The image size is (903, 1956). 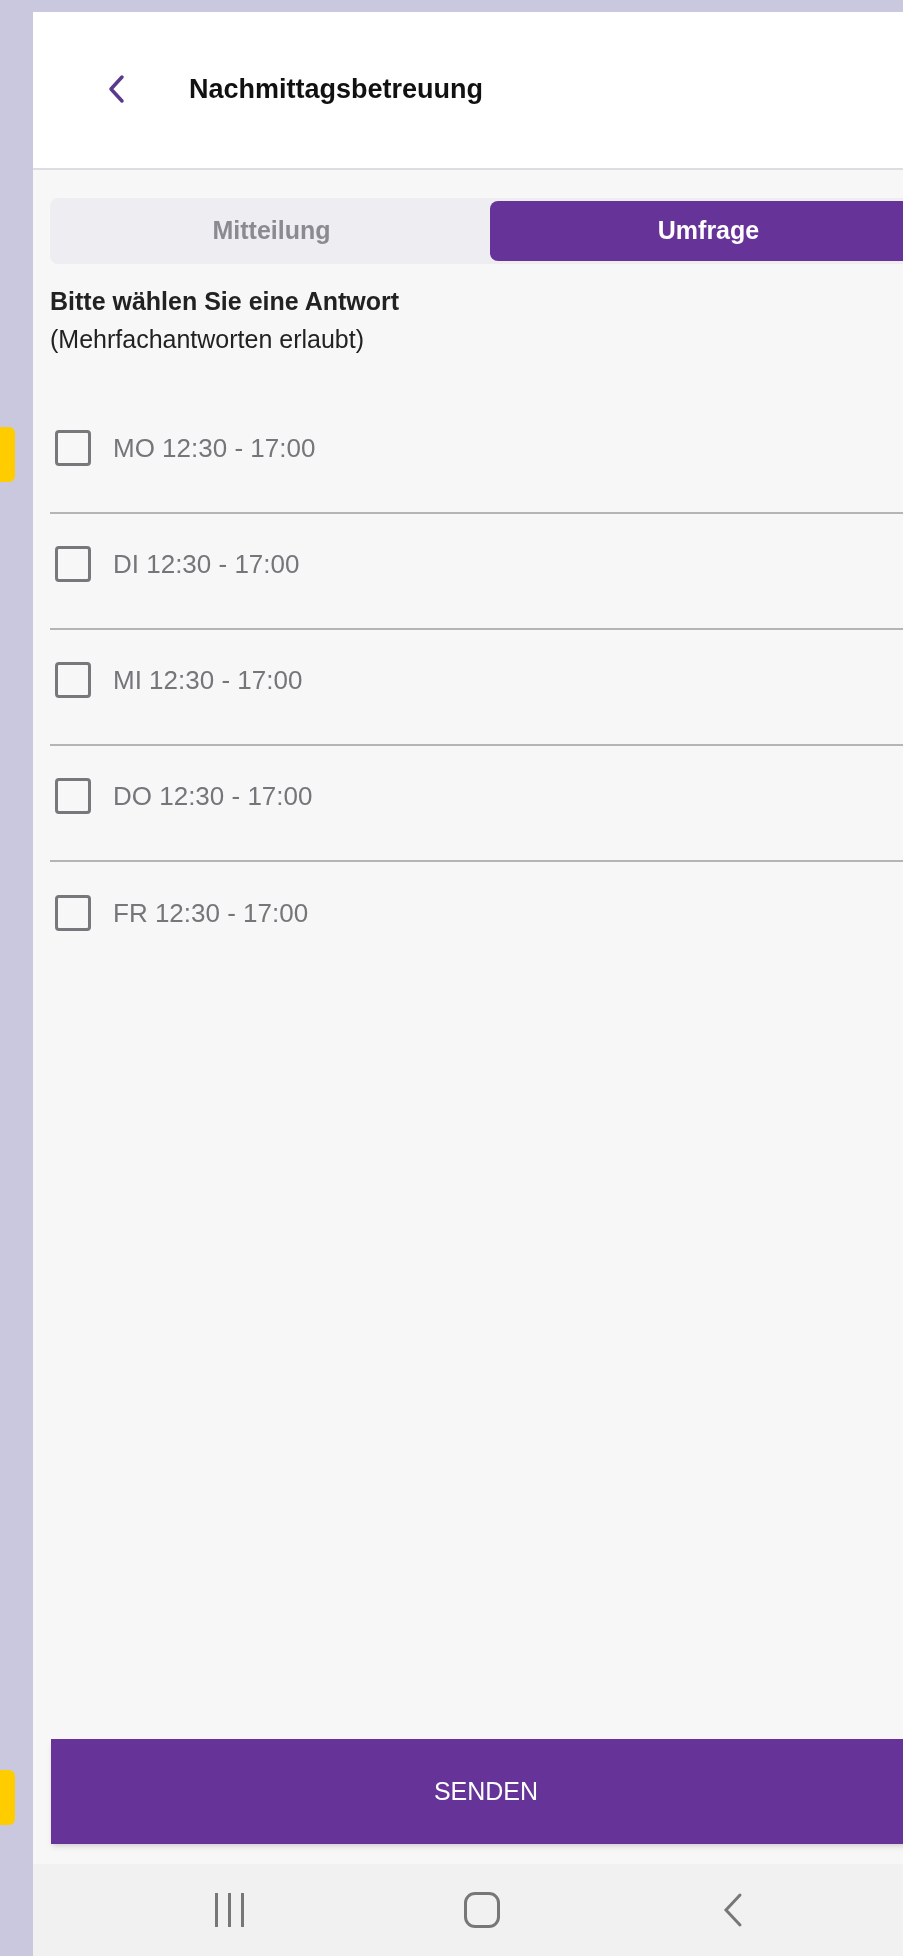 What do you see at coordinates (213, 796) in the screenshot?
I see `option-label: DO 12:30 - 17:00` at bounding box center [213, 796].